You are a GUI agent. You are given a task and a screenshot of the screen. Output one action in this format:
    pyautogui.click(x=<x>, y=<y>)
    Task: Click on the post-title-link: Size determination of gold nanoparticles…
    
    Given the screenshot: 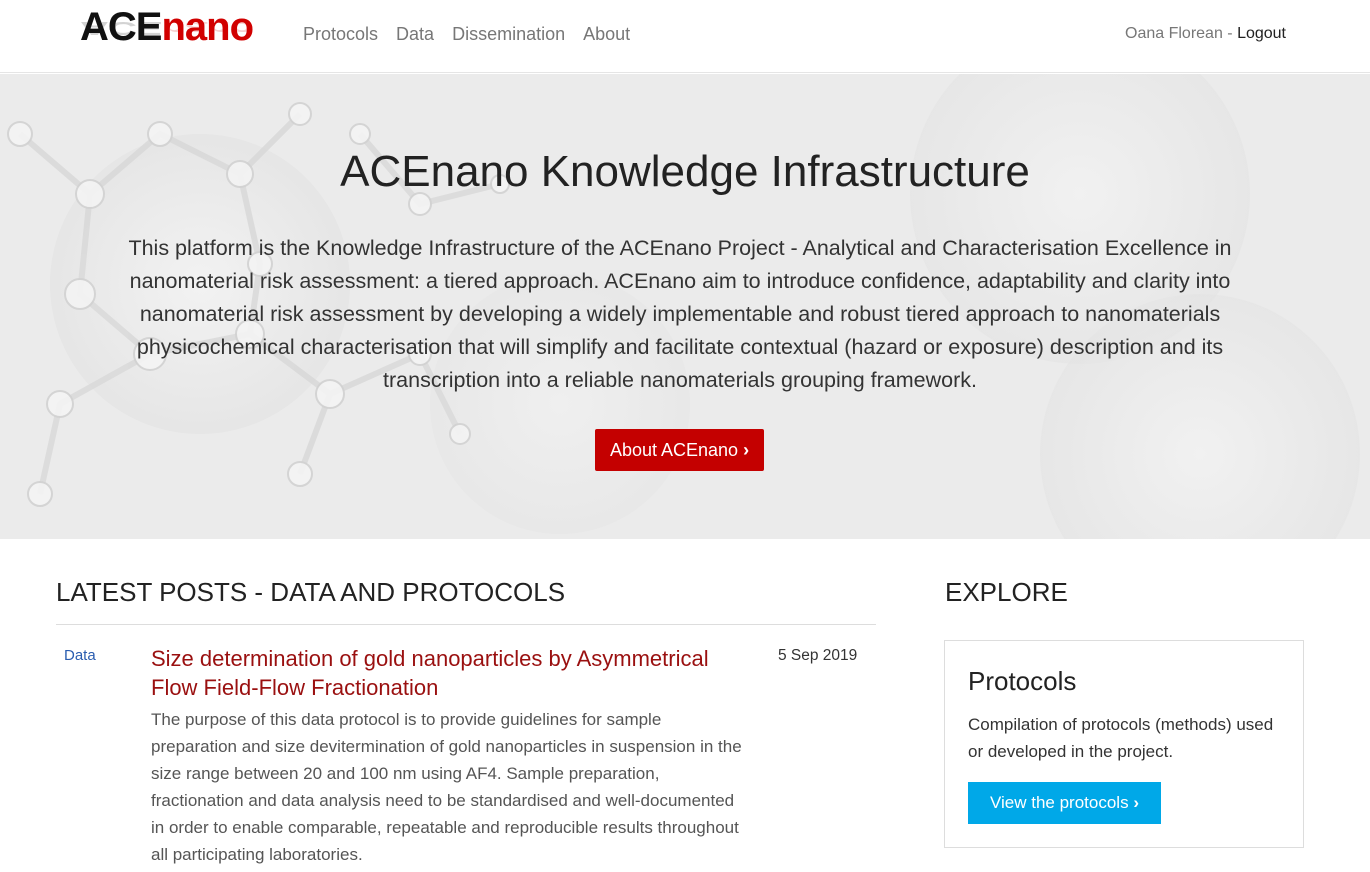 What is the action you would take?
    pyautogui.click(x=451, y=673)
    